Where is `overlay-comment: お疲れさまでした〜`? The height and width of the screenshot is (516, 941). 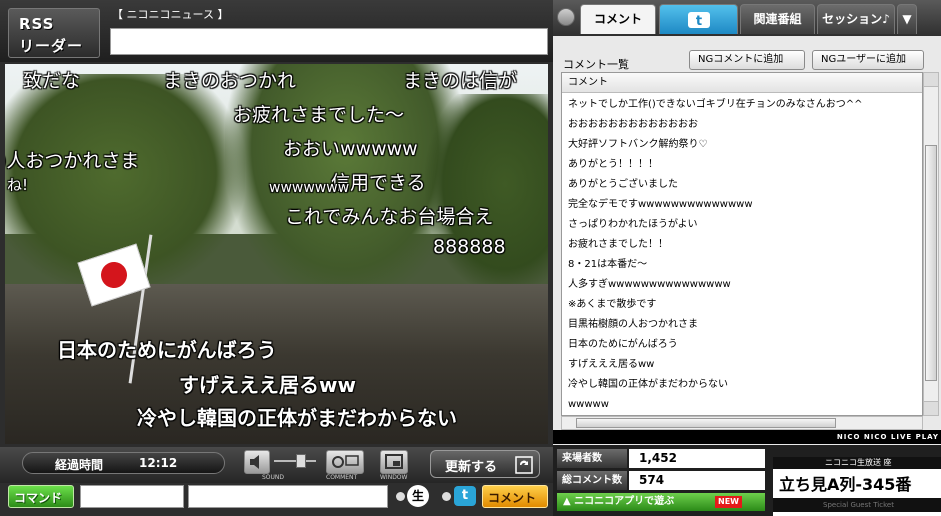 overlay-comment: お疲れさまでした〜 is located at coordinates (319, 115).